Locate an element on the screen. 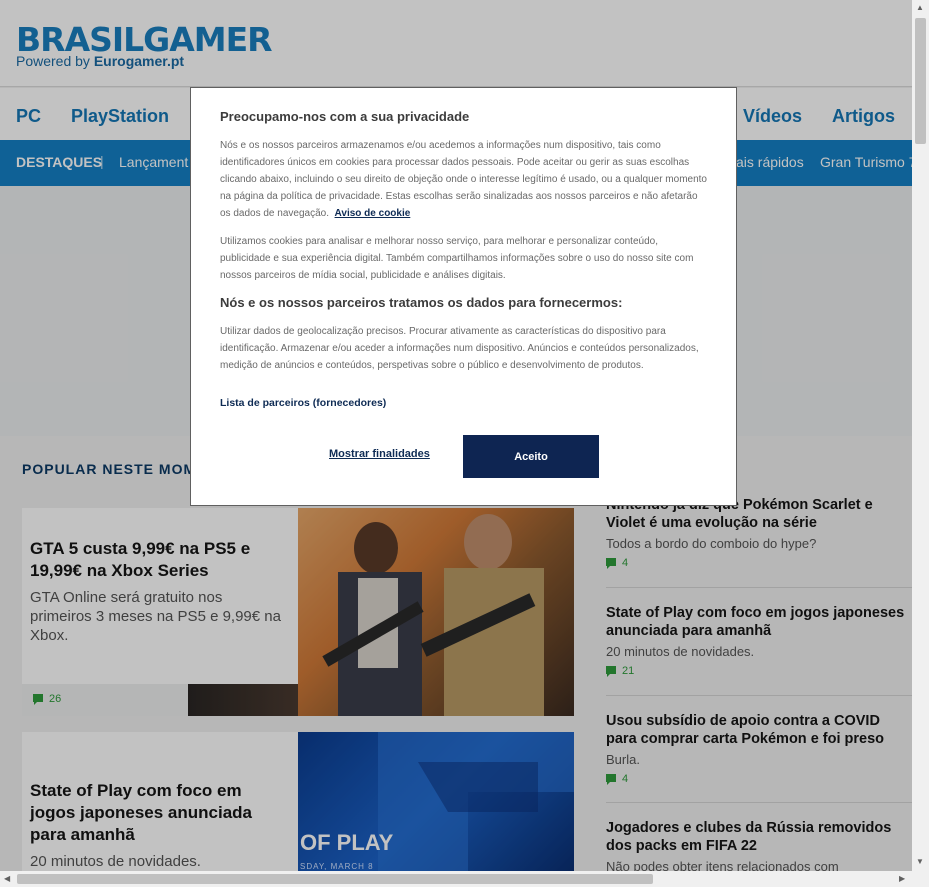 Image resolution: width=929 pixels, height=887 pixels. scroll-down-arrow-icon: ▼ is located at coordinates (920, 861).